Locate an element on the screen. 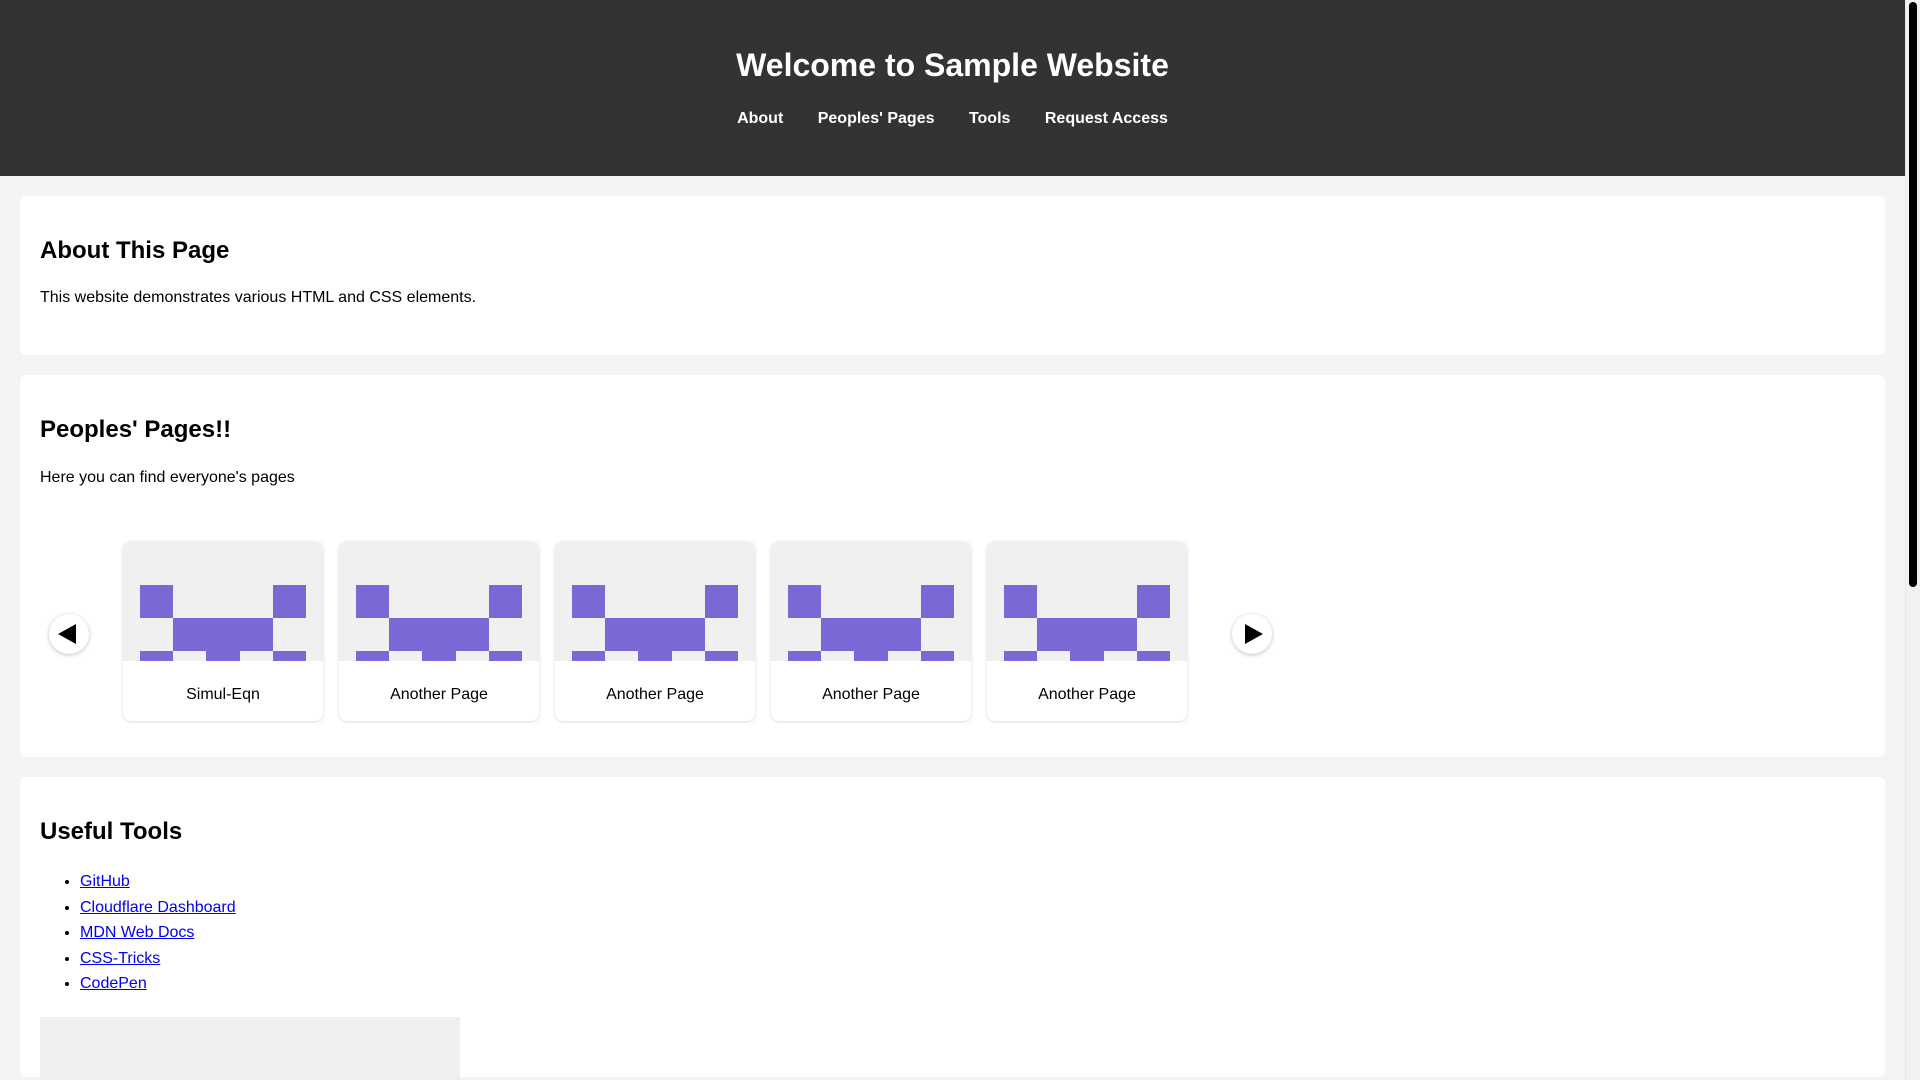 The width and height of the screenshot is (1920, 1080). tools-placeholder-box is located at coordinates (250, 1048).